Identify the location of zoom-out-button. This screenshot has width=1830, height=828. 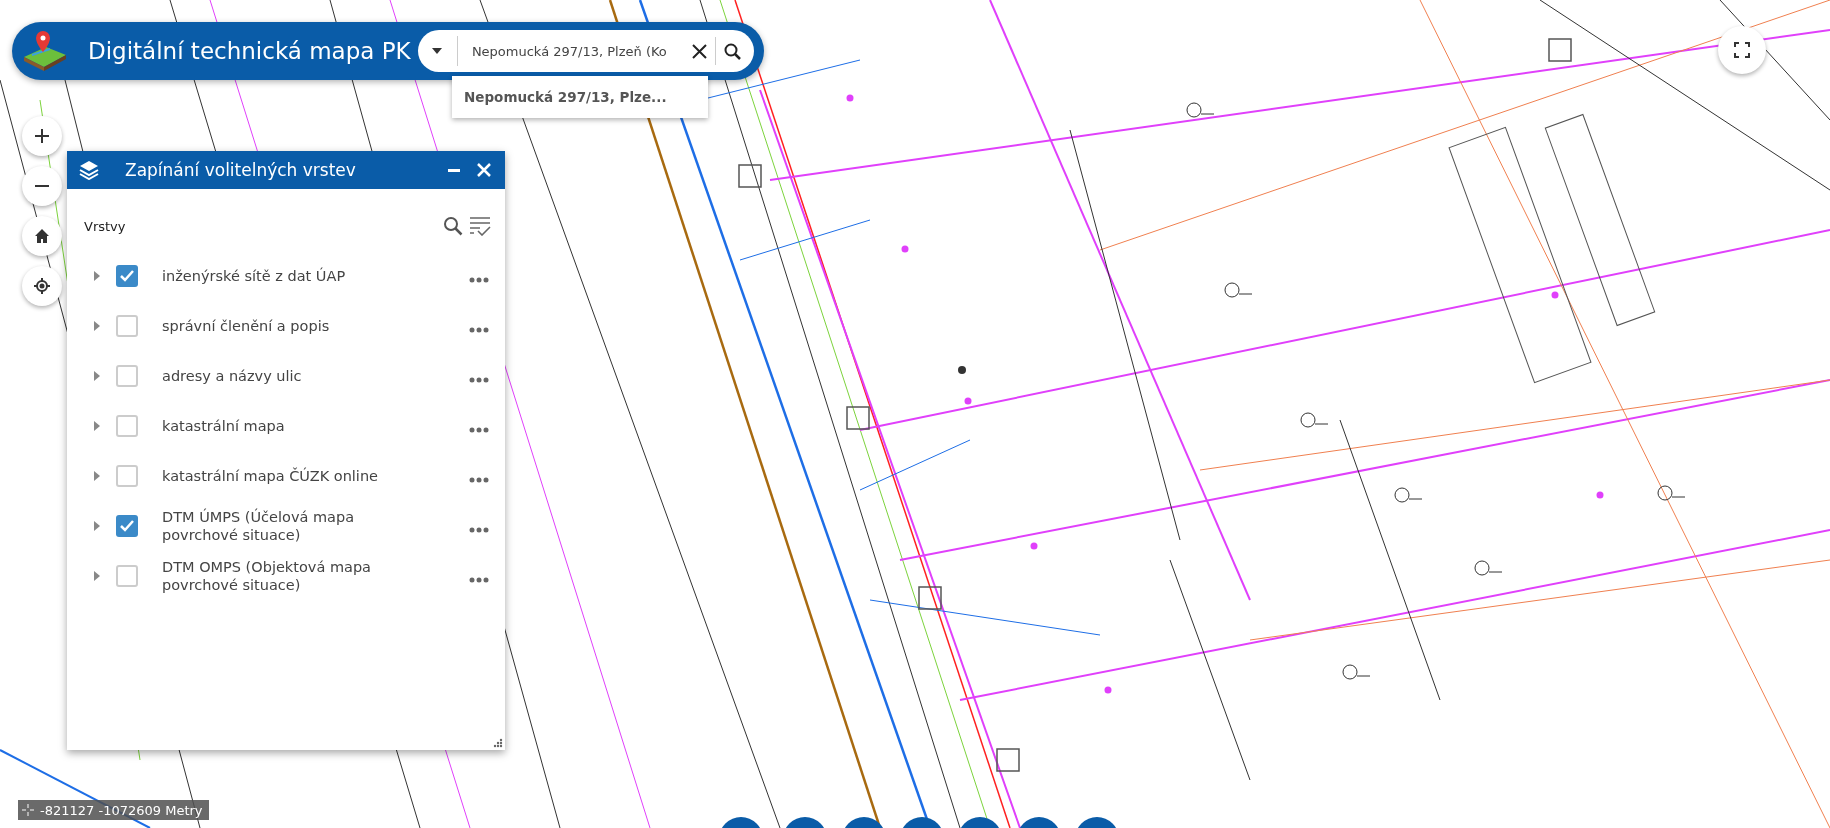
(42, 186).